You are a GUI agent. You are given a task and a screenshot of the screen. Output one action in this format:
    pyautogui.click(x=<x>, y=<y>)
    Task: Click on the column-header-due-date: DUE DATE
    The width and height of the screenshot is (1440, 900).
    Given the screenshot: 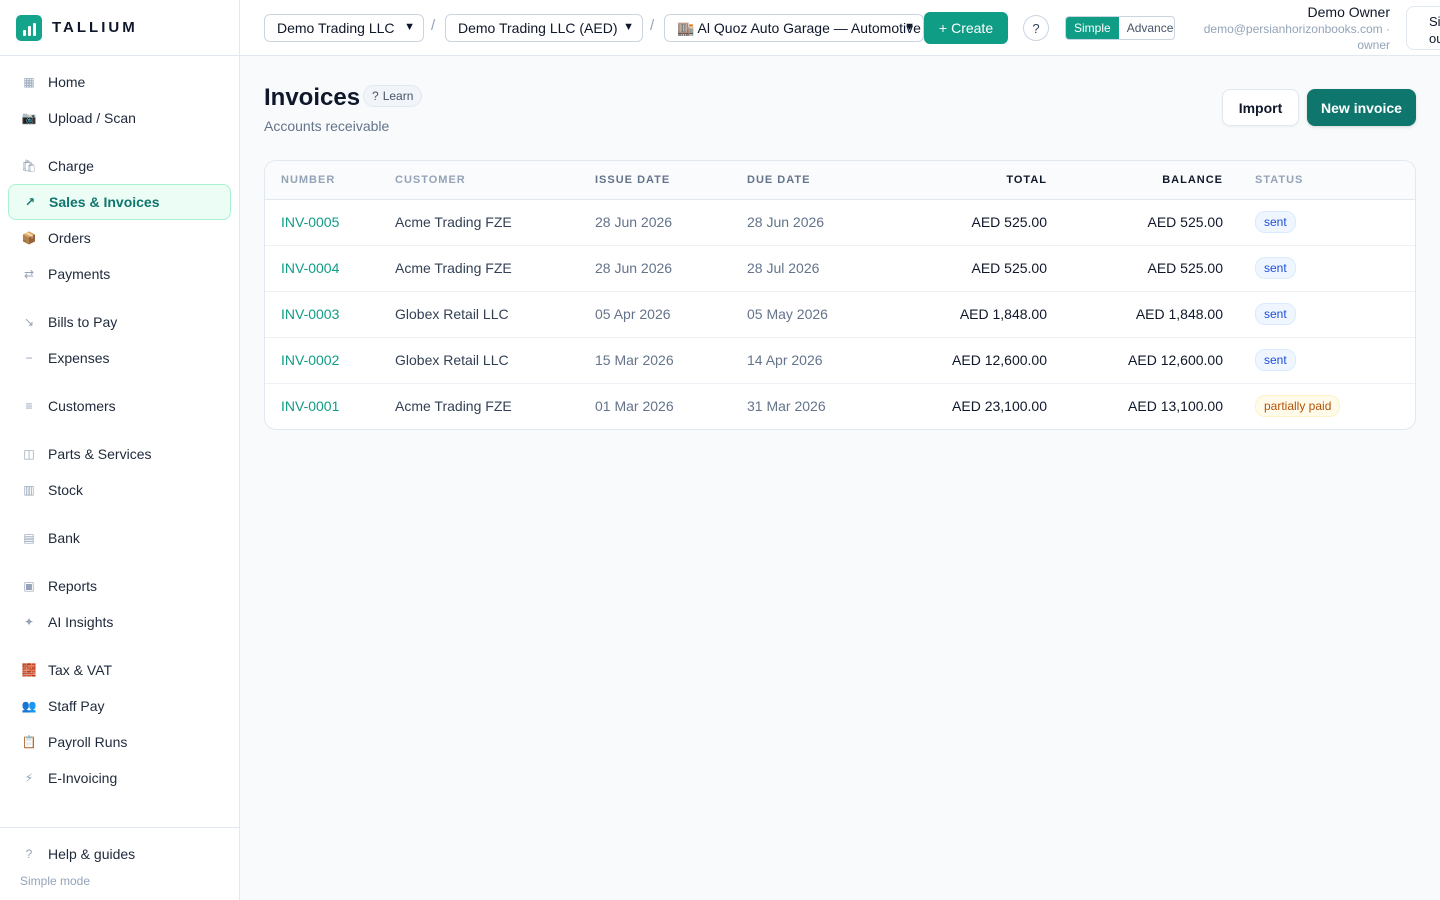 What is the action you would take?
    pyautogui.click(x=817, y=180)
    